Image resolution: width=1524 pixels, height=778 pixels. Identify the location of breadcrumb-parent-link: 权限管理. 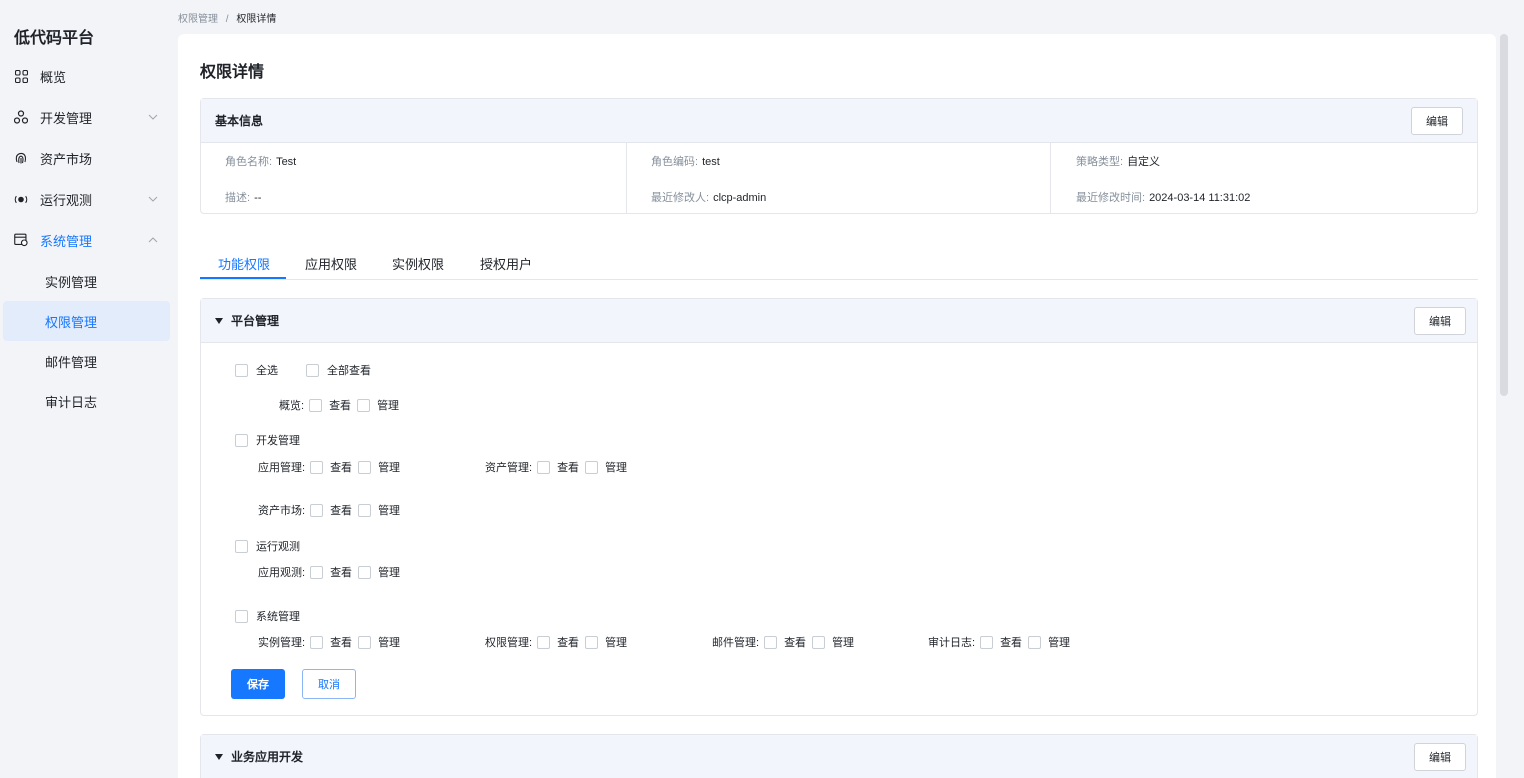
(198, 19).